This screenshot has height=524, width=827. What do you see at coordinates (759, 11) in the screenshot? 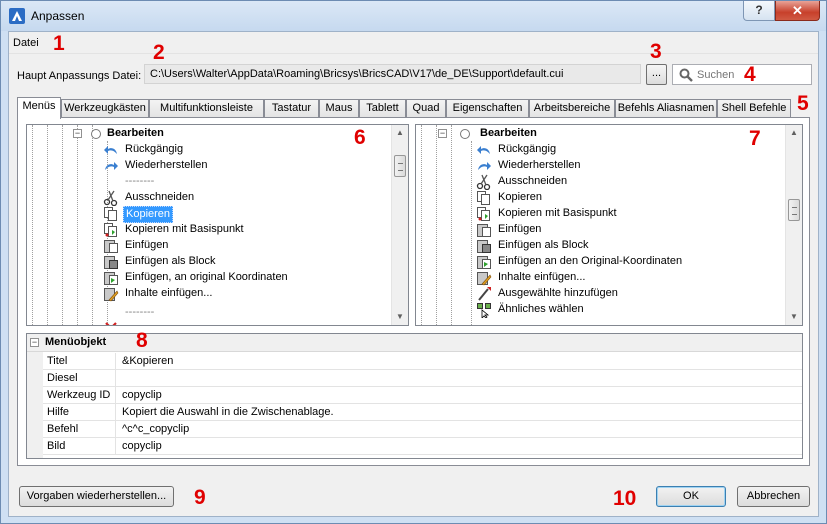
I see `help-button: ?` at bounding box center [759, 11].